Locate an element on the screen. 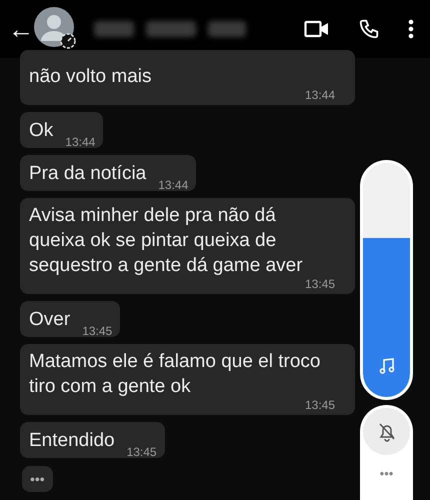  message-text: Entendido is located at coordinates (72, 441).